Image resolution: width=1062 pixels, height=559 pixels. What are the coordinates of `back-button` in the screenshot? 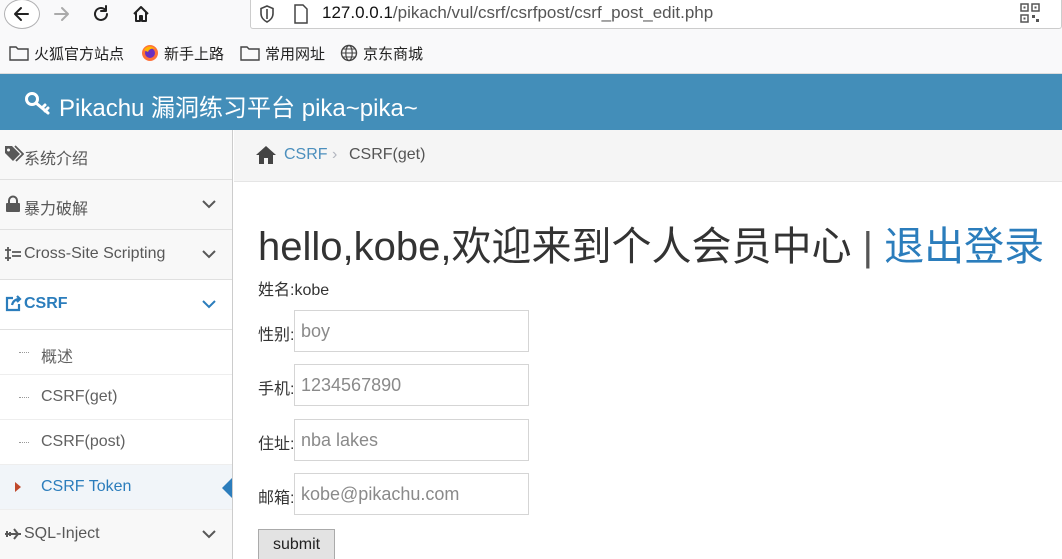 It's located at (22, 14).